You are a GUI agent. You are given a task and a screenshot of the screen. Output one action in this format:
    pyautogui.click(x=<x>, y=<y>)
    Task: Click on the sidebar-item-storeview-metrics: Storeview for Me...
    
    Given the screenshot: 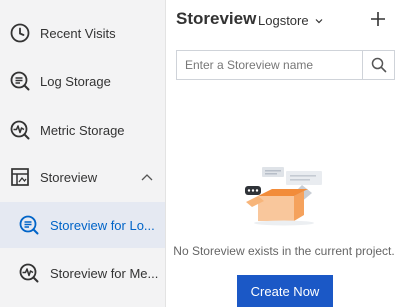 What is the action you would take?
    pyautogui.click(x=82, y=273)
    